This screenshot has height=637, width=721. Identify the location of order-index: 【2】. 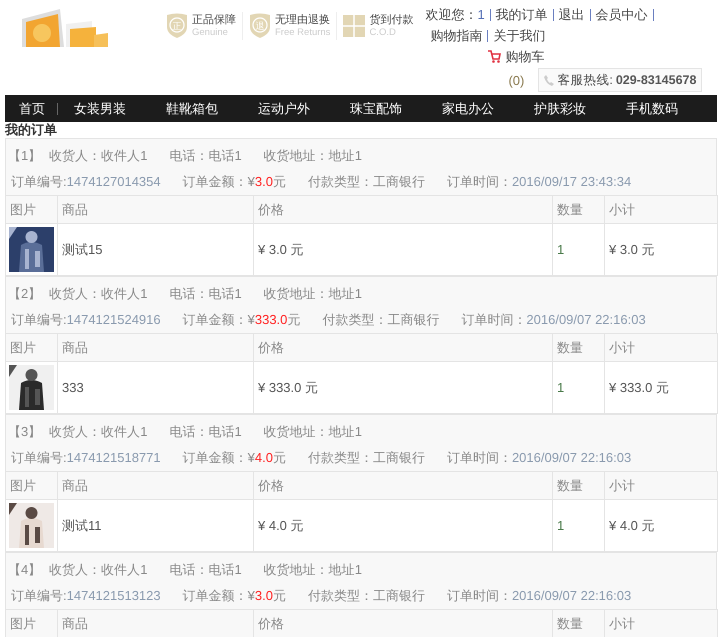
(25, 294).